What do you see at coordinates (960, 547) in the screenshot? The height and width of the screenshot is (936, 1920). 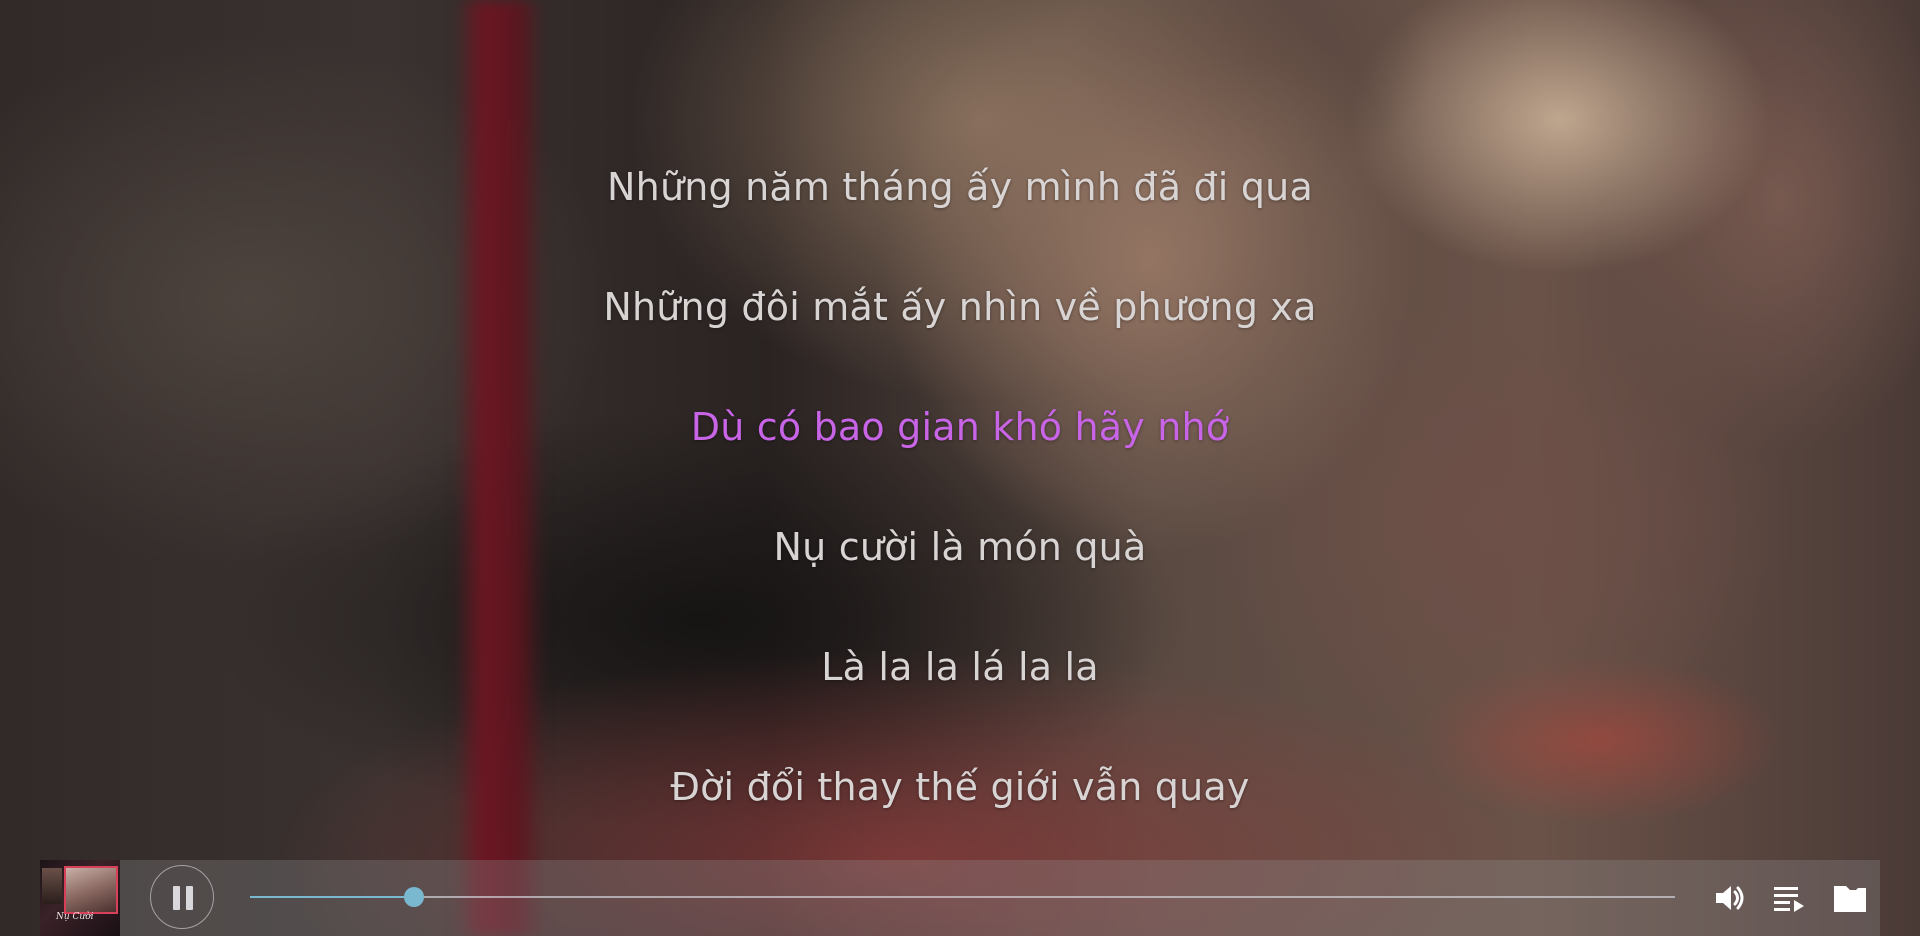 I see `lyric-line: Nụ cười là món quà` at bounding box center [960, 547].